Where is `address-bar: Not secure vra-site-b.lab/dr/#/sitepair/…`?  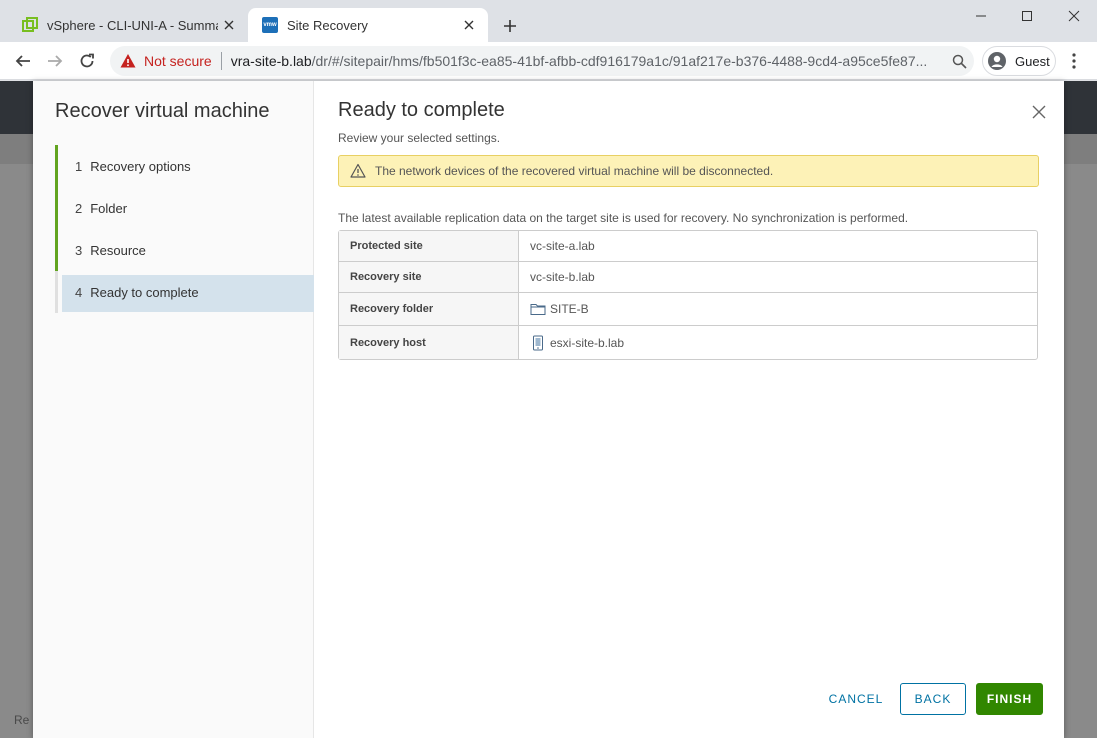
address-bar: Not secure vra-site-b.lab/dr/#/sitepair/… is located at coordinates (542, 61).